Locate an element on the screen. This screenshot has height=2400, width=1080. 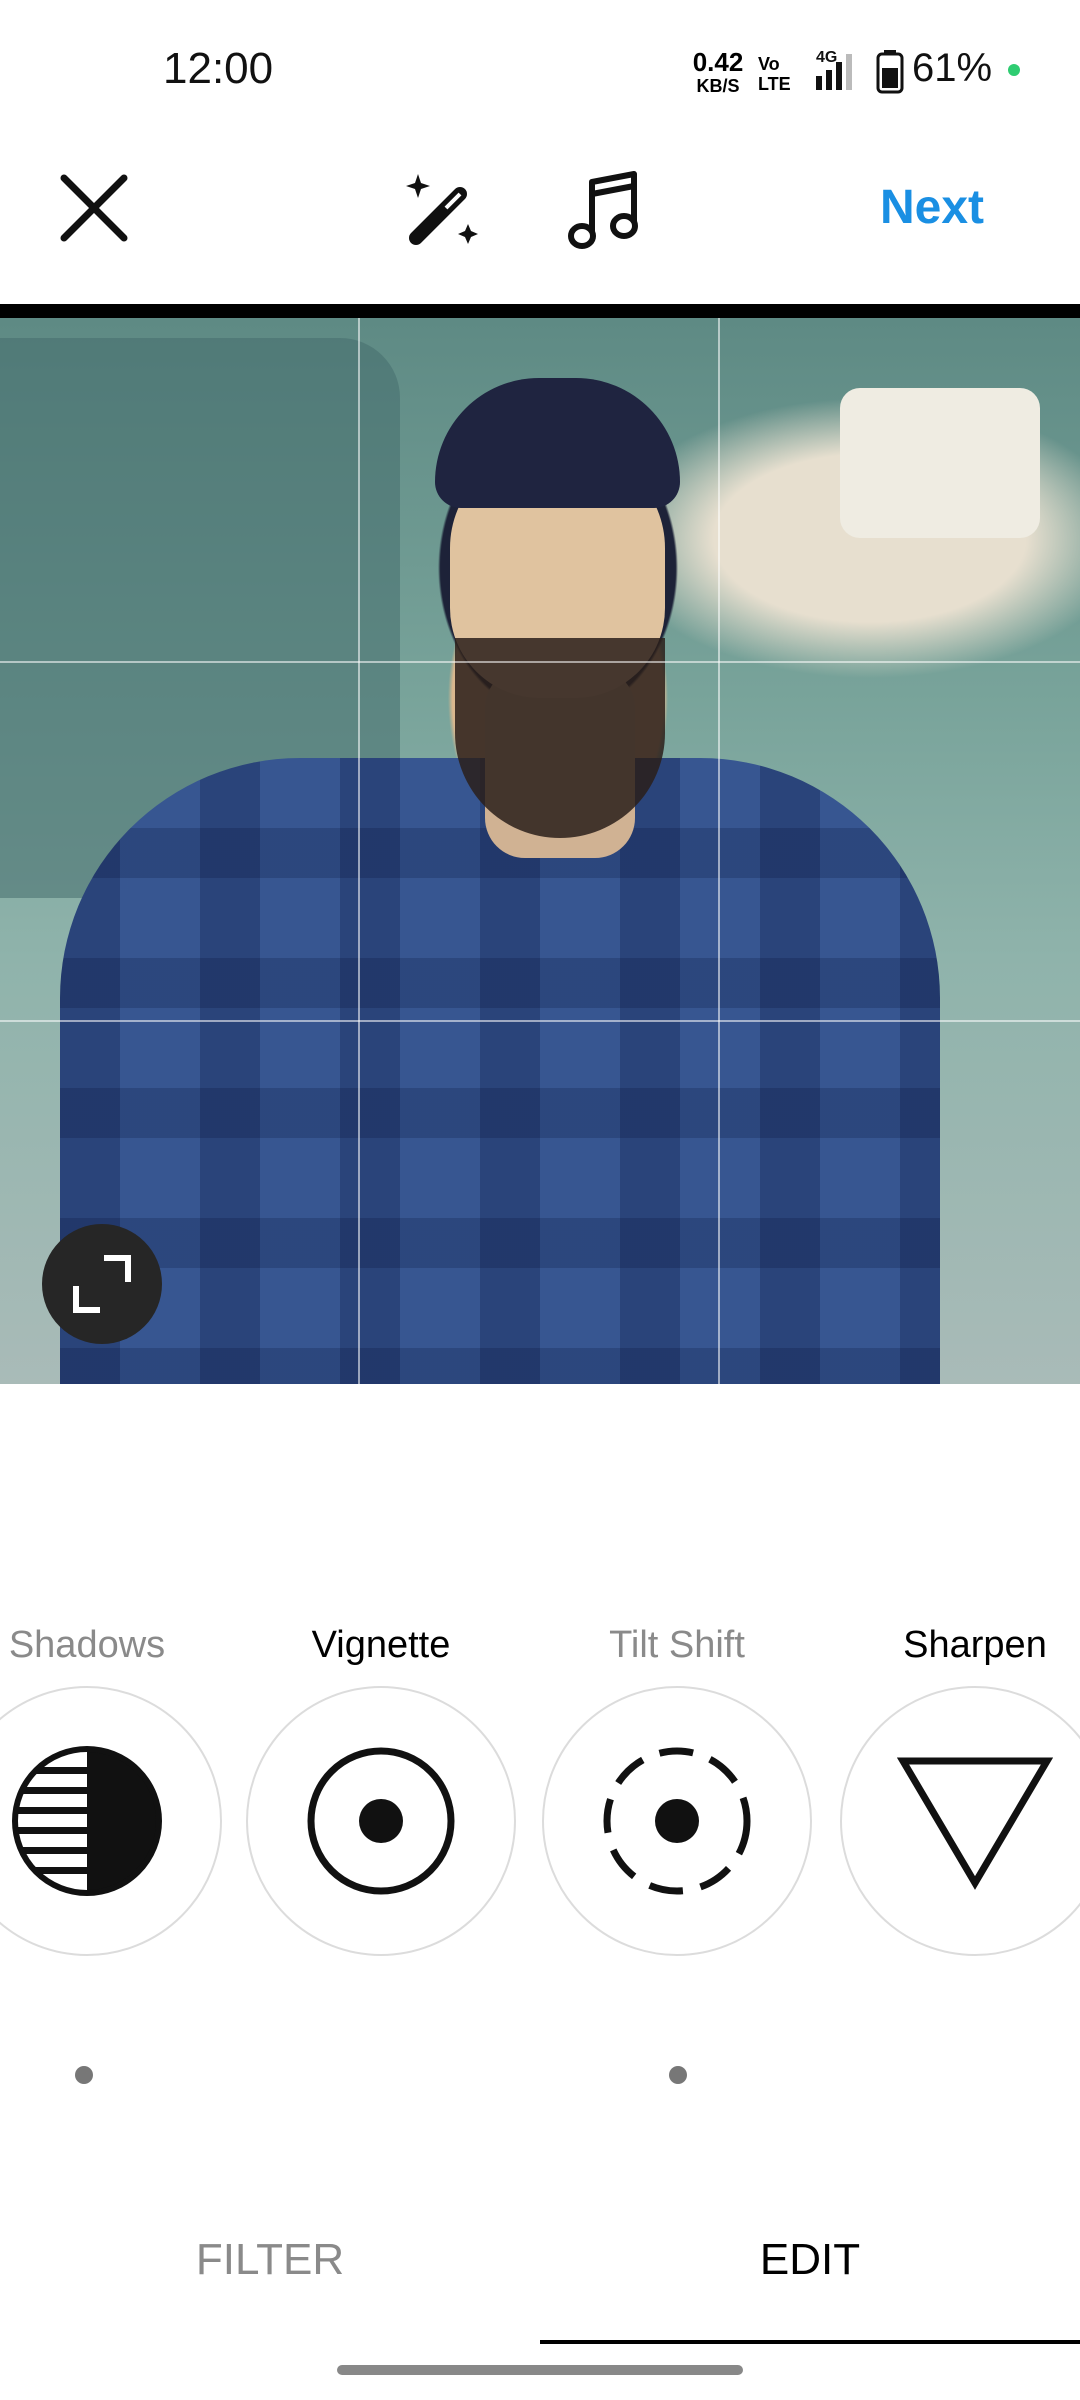
tool-shadows: Shadows is located at coordinates (111, 1790).